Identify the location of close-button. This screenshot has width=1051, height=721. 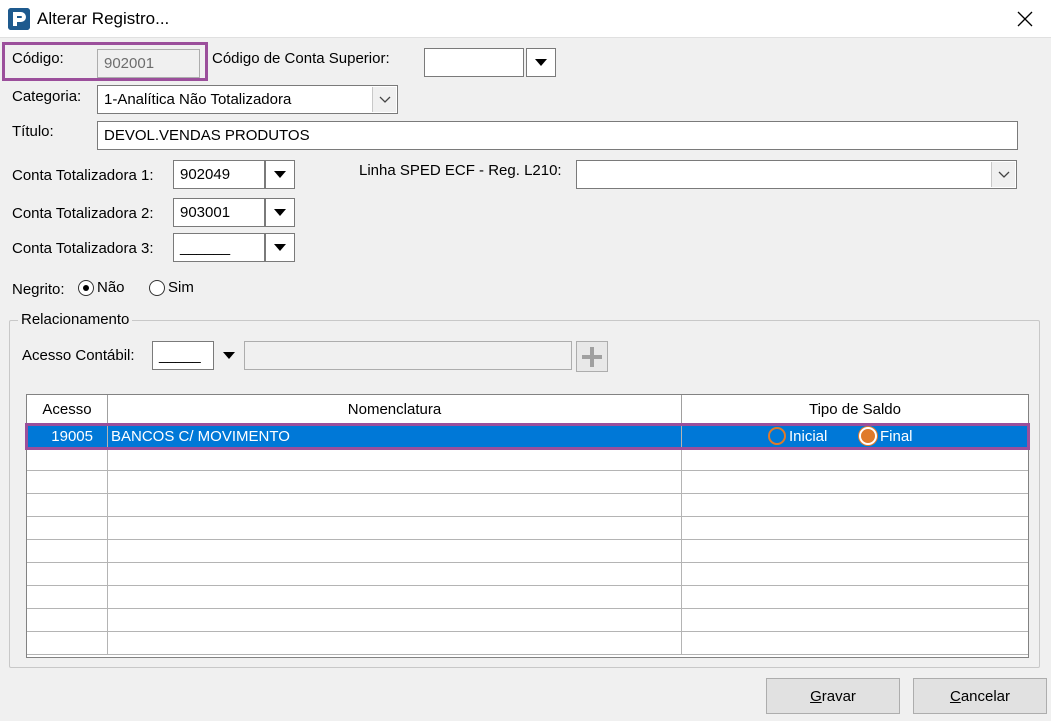
(1025, 19).